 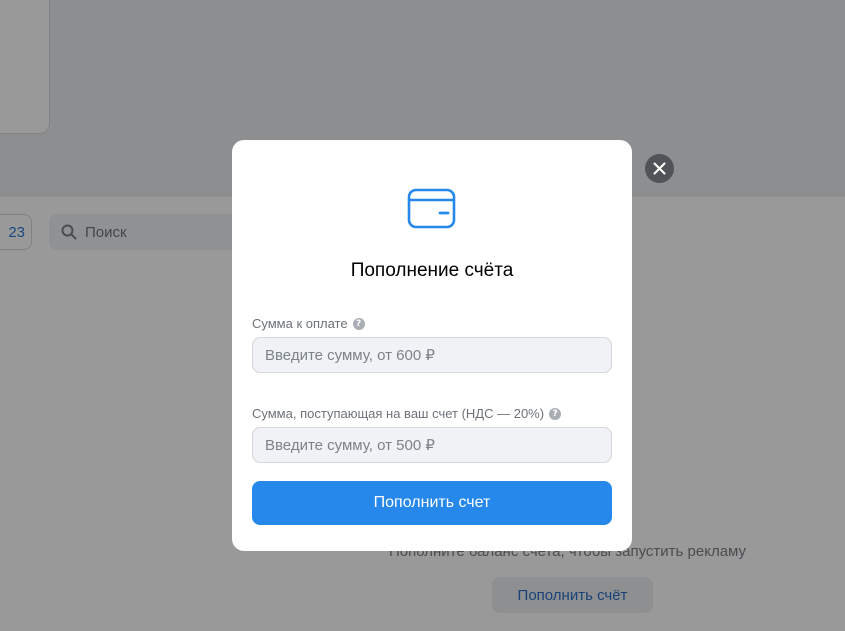 What do you see at coordinates (431, 208) in the screenshot?
I see `wallet-icon` at bounding box center [431, 208].